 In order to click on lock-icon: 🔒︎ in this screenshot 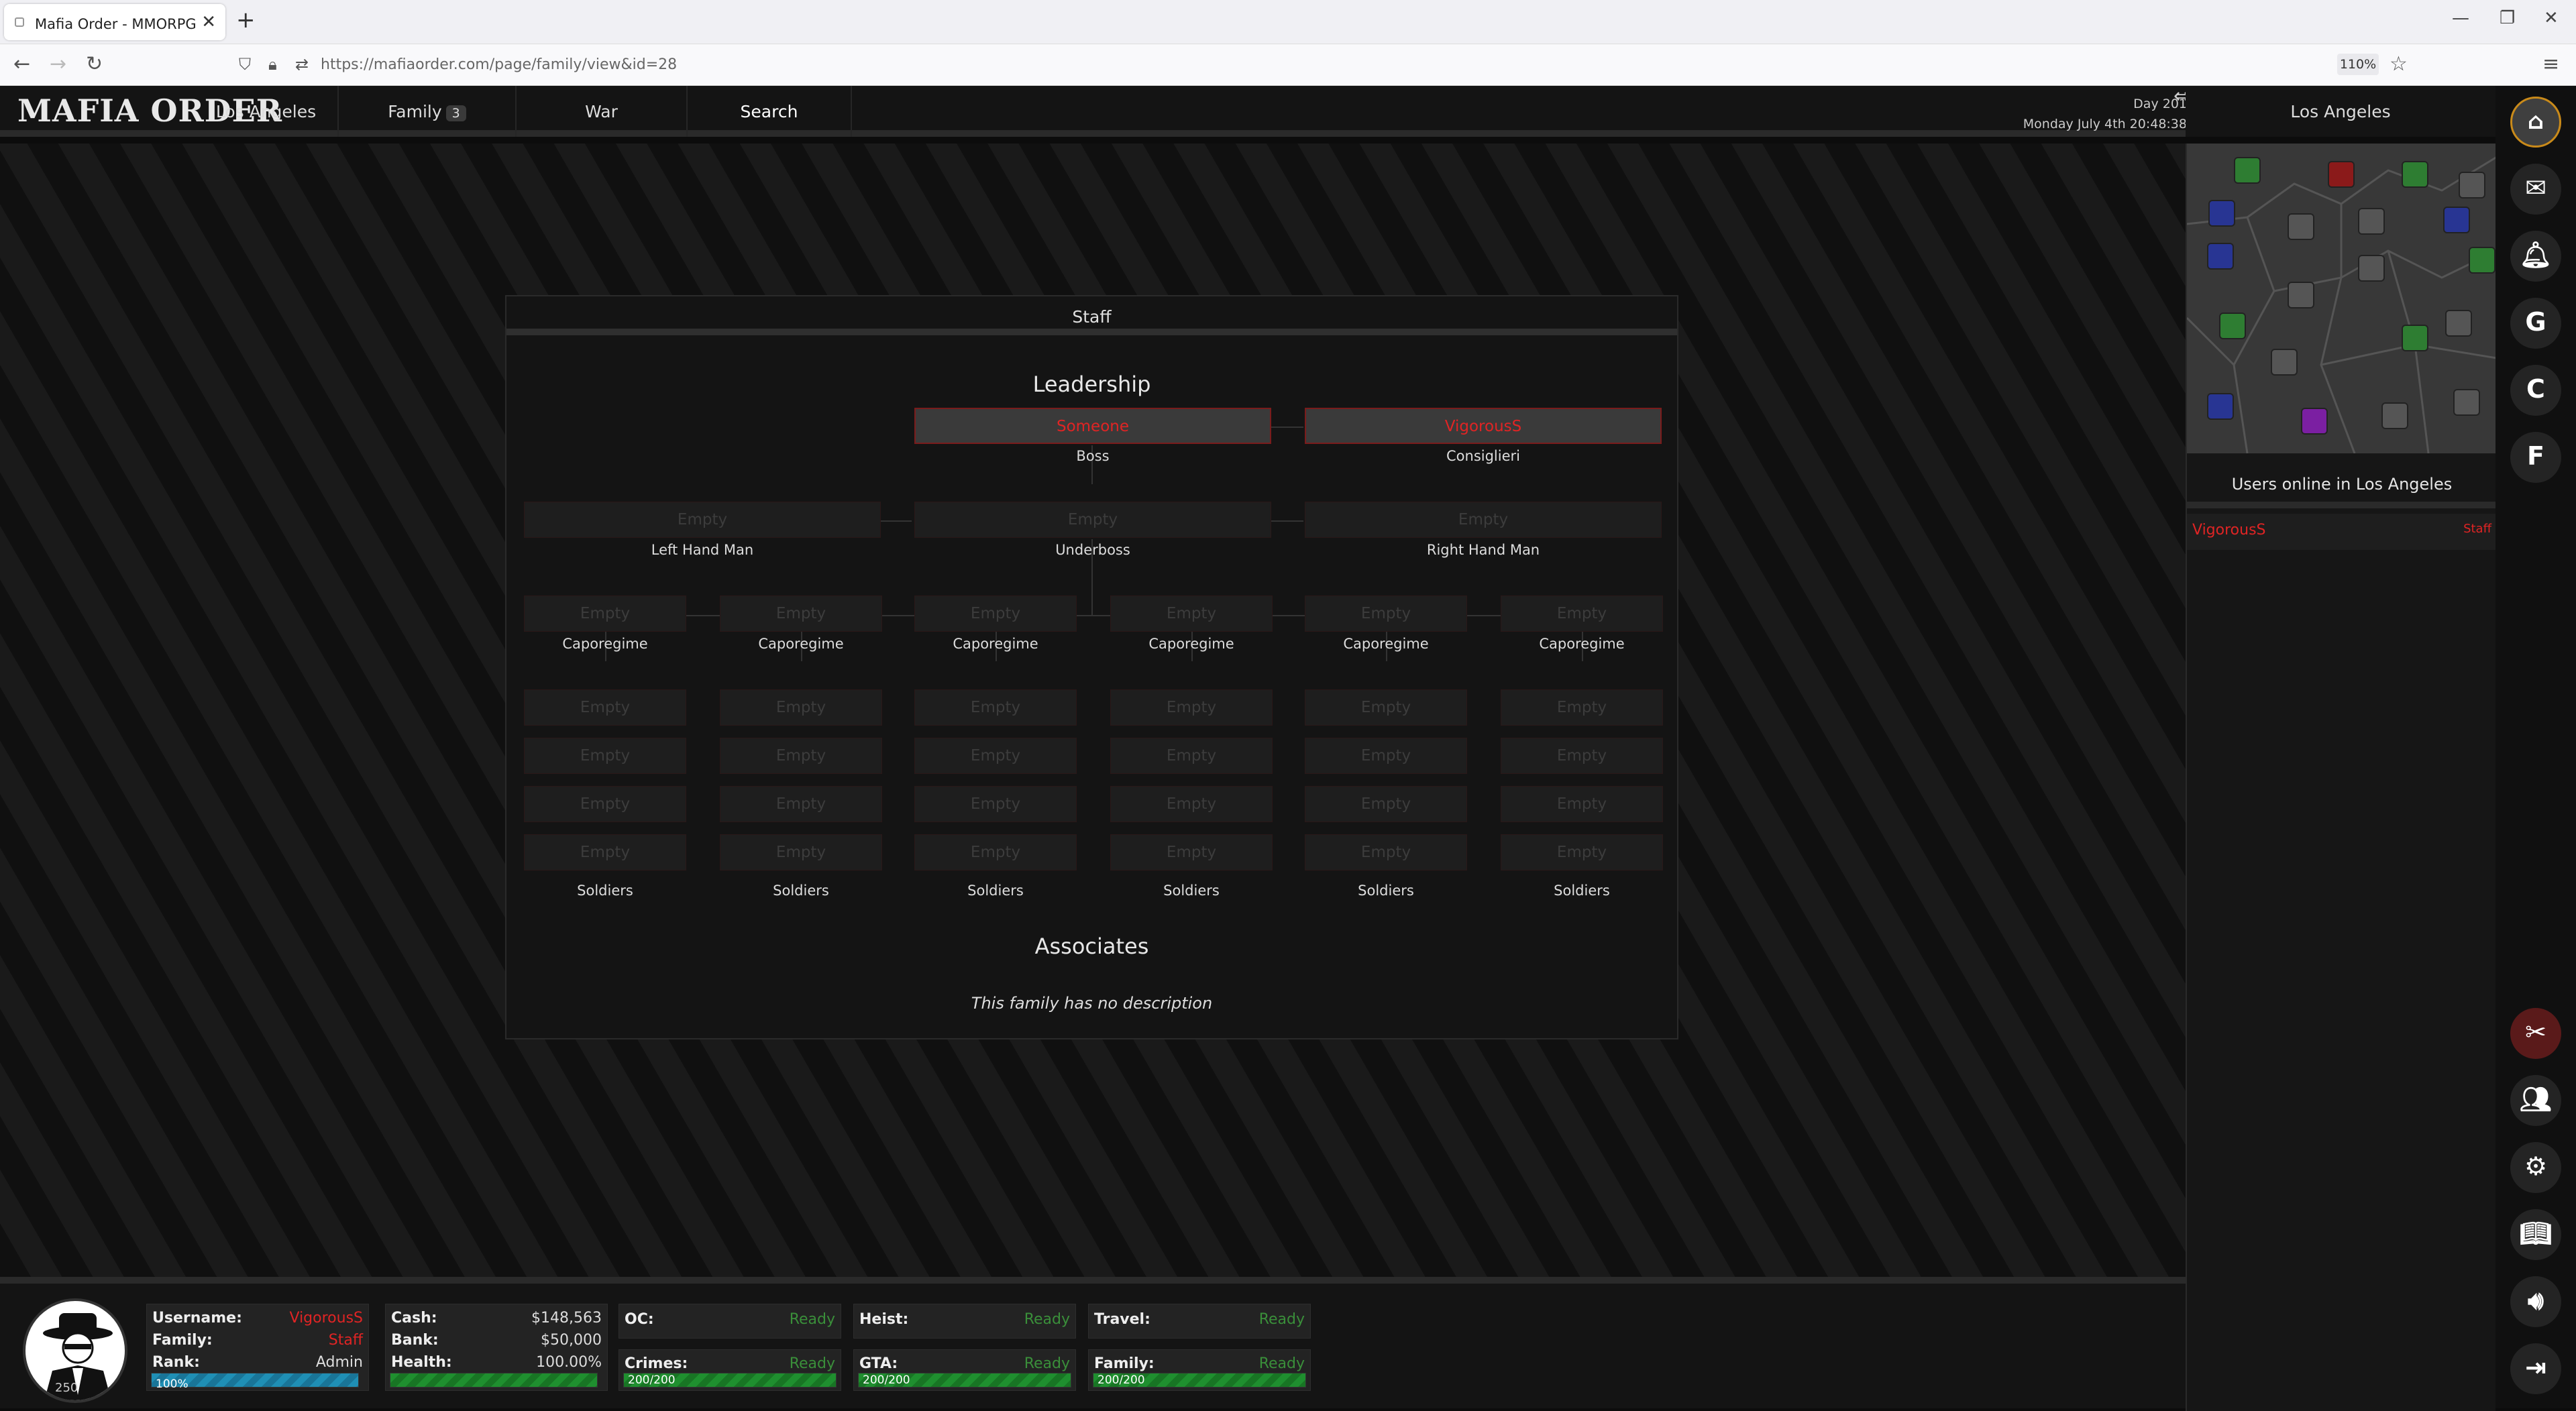, I will do `click(272, 64)`.